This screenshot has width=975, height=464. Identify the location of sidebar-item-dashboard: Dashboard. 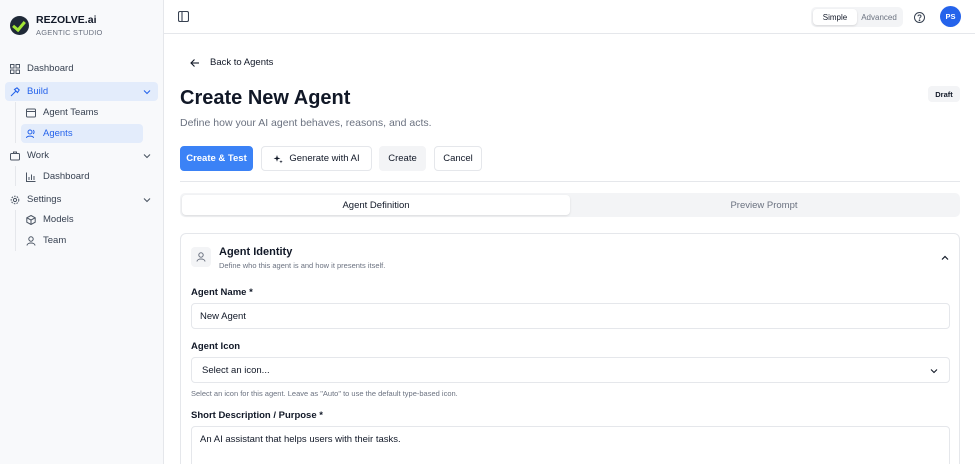
(81, 68).